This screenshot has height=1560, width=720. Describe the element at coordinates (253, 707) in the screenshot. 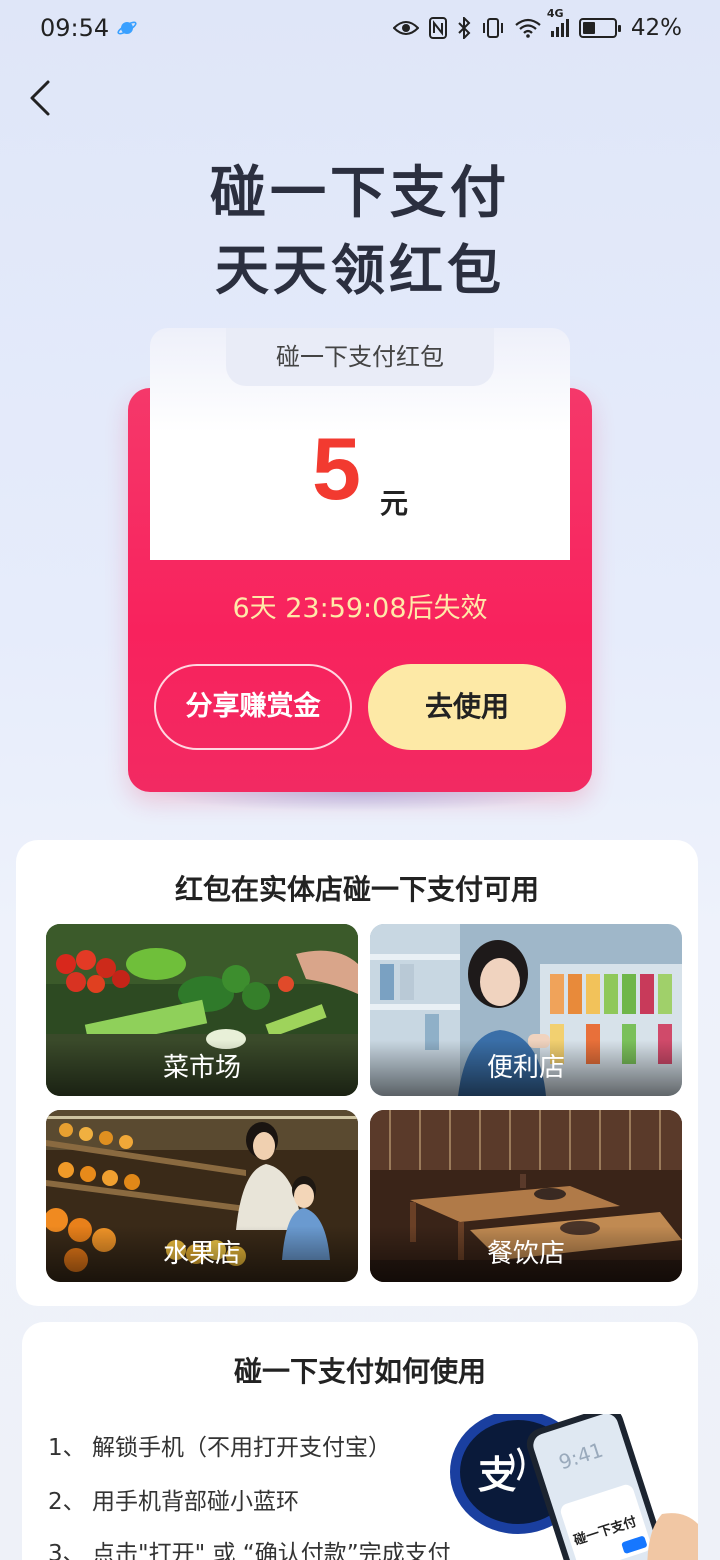

I see `share-reward-button: 分享赚赏金` at that location.